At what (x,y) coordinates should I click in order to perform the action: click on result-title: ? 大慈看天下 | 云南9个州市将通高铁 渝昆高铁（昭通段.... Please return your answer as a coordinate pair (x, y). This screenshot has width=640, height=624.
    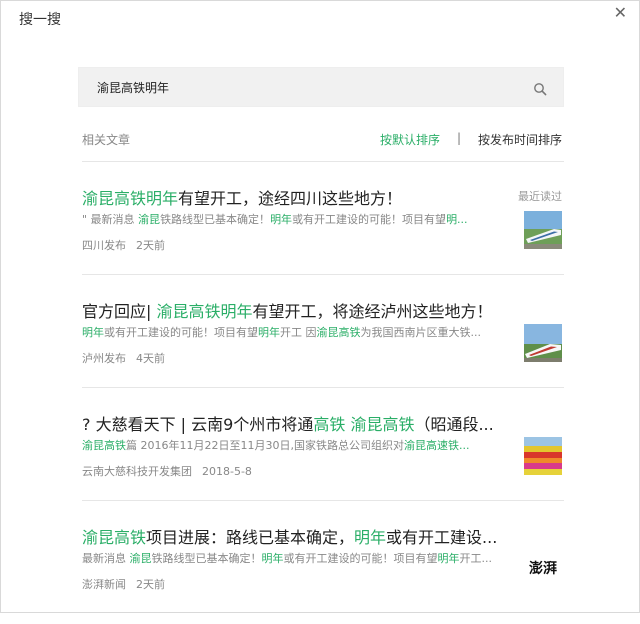
    Looking at the image, I should click on (297, 423).